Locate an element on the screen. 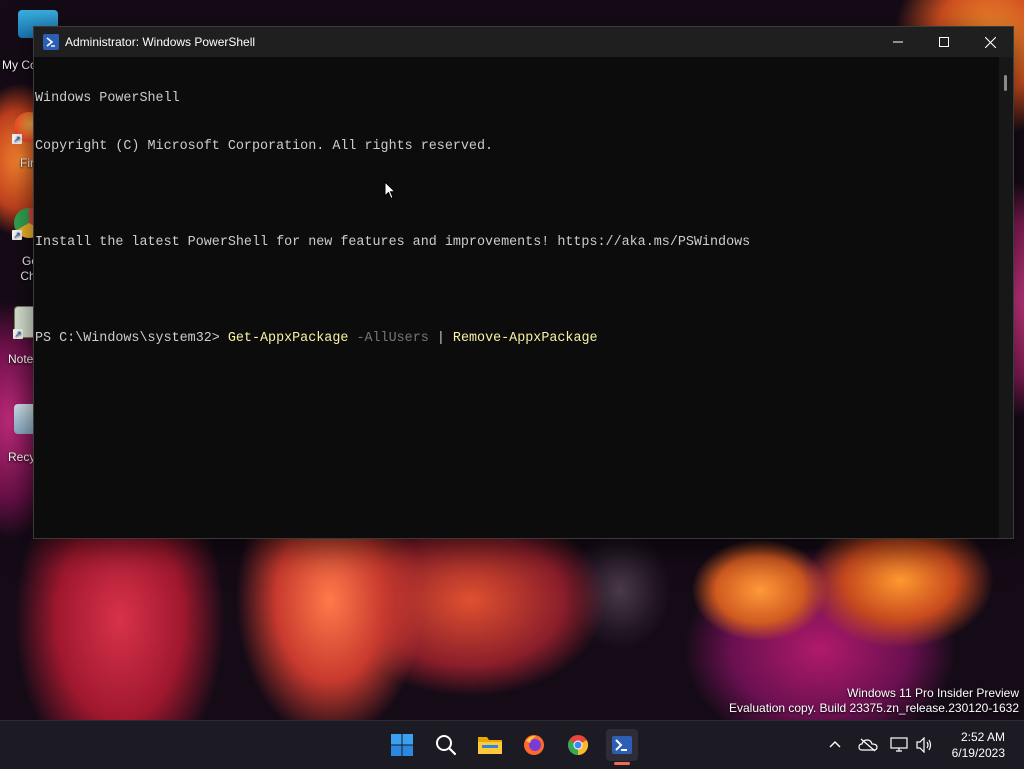  firefox-icon is located at coordinates (534, 745).